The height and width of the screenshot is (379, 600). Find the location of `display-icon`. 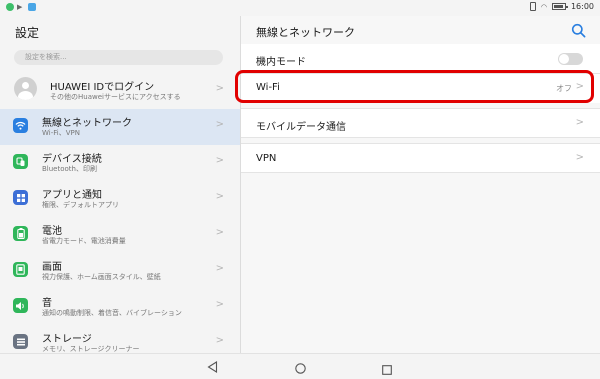

display-icon is located at coordinates (20, 269).